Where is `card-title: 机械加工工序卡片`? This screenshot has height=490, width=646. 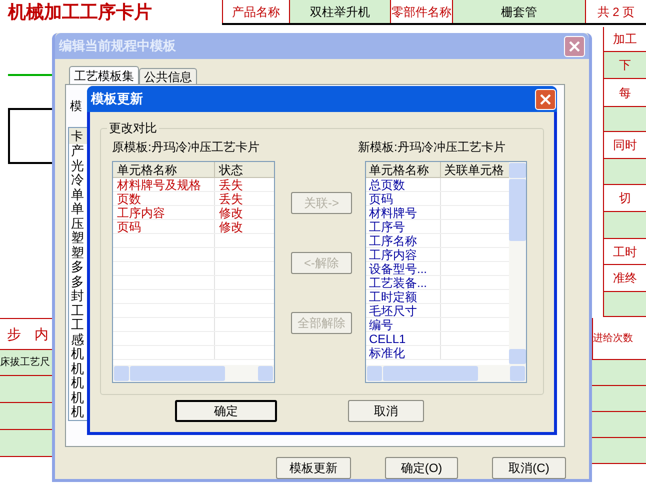
card-title: 机械加工工序卡片 is located at coordinates (80, 12).